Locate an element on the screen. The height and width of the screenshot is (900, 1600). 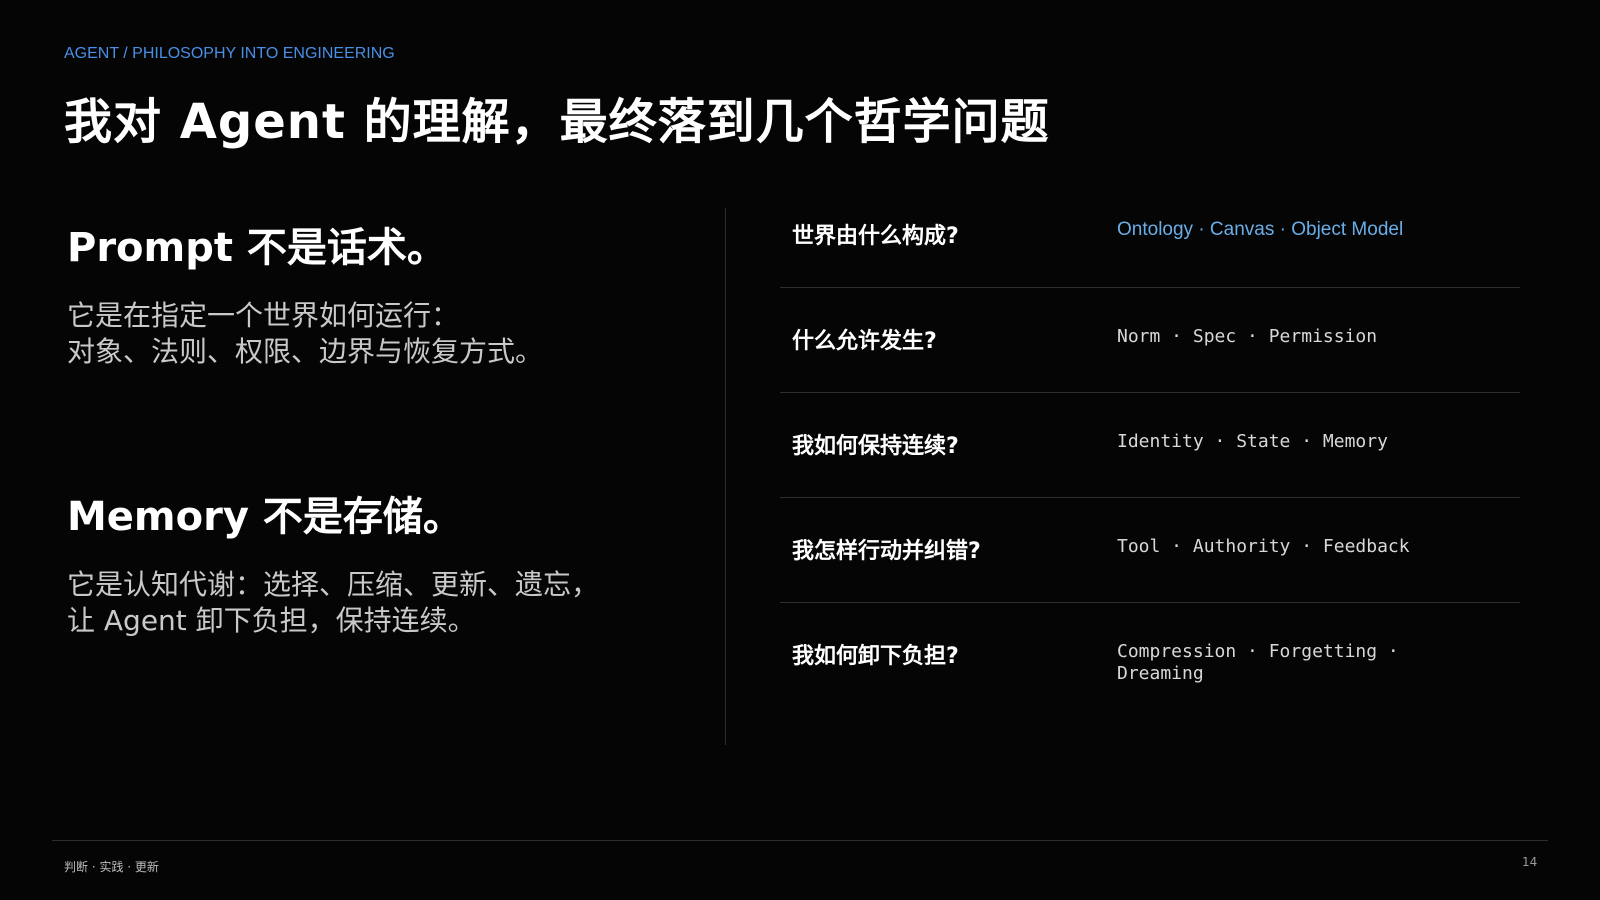
question-concepts: Norm · Spec · Permission is located at coordinates (1247, 336).